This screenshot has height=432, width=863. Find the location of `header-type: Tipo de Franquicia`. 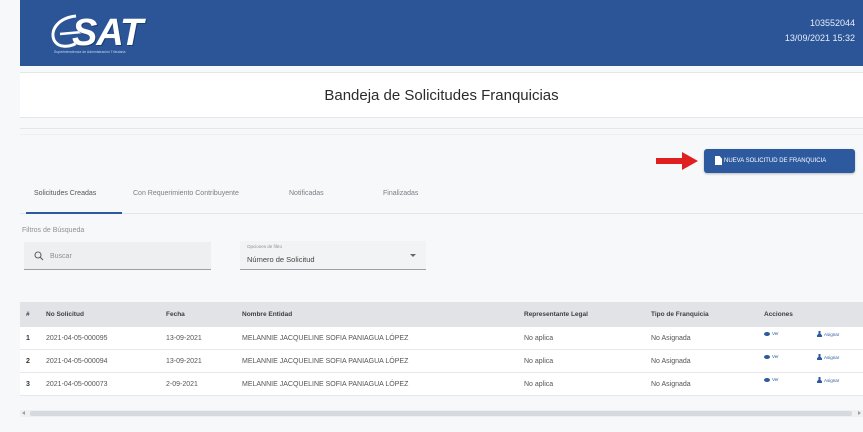

header-type: Tipo de Franquicia is located at coordinates (680, 314).